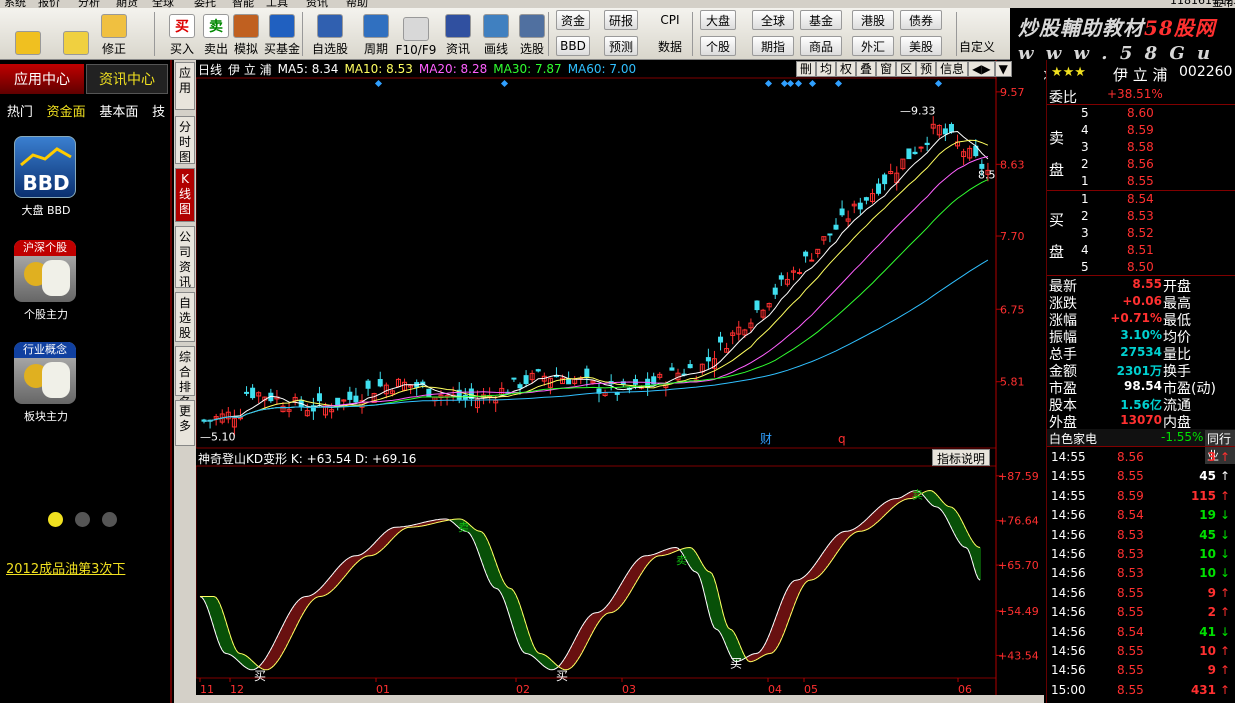  What do you see at coordinates (185, 195) in the screenshot?
I see `vtab-2: K线图` at bounding box center [185, 195].